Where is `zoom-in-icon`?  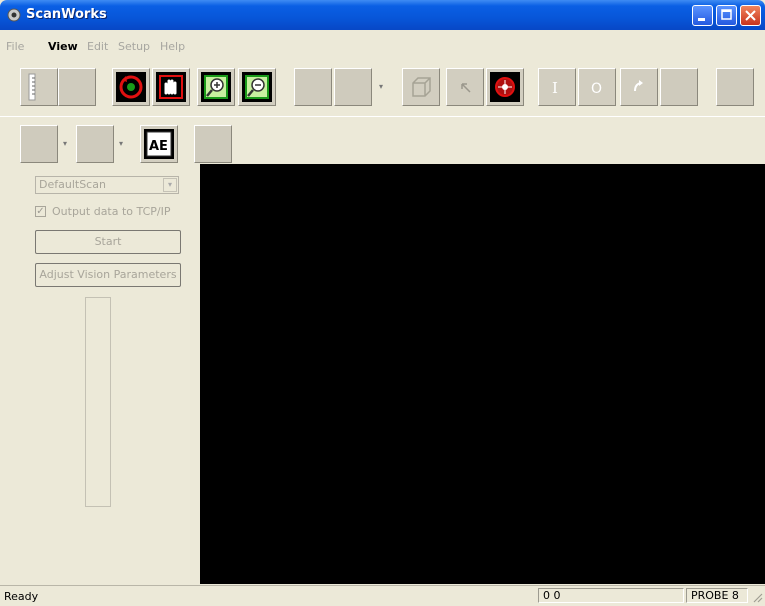 zoom-in-icon is located at coordinates (216, 87).